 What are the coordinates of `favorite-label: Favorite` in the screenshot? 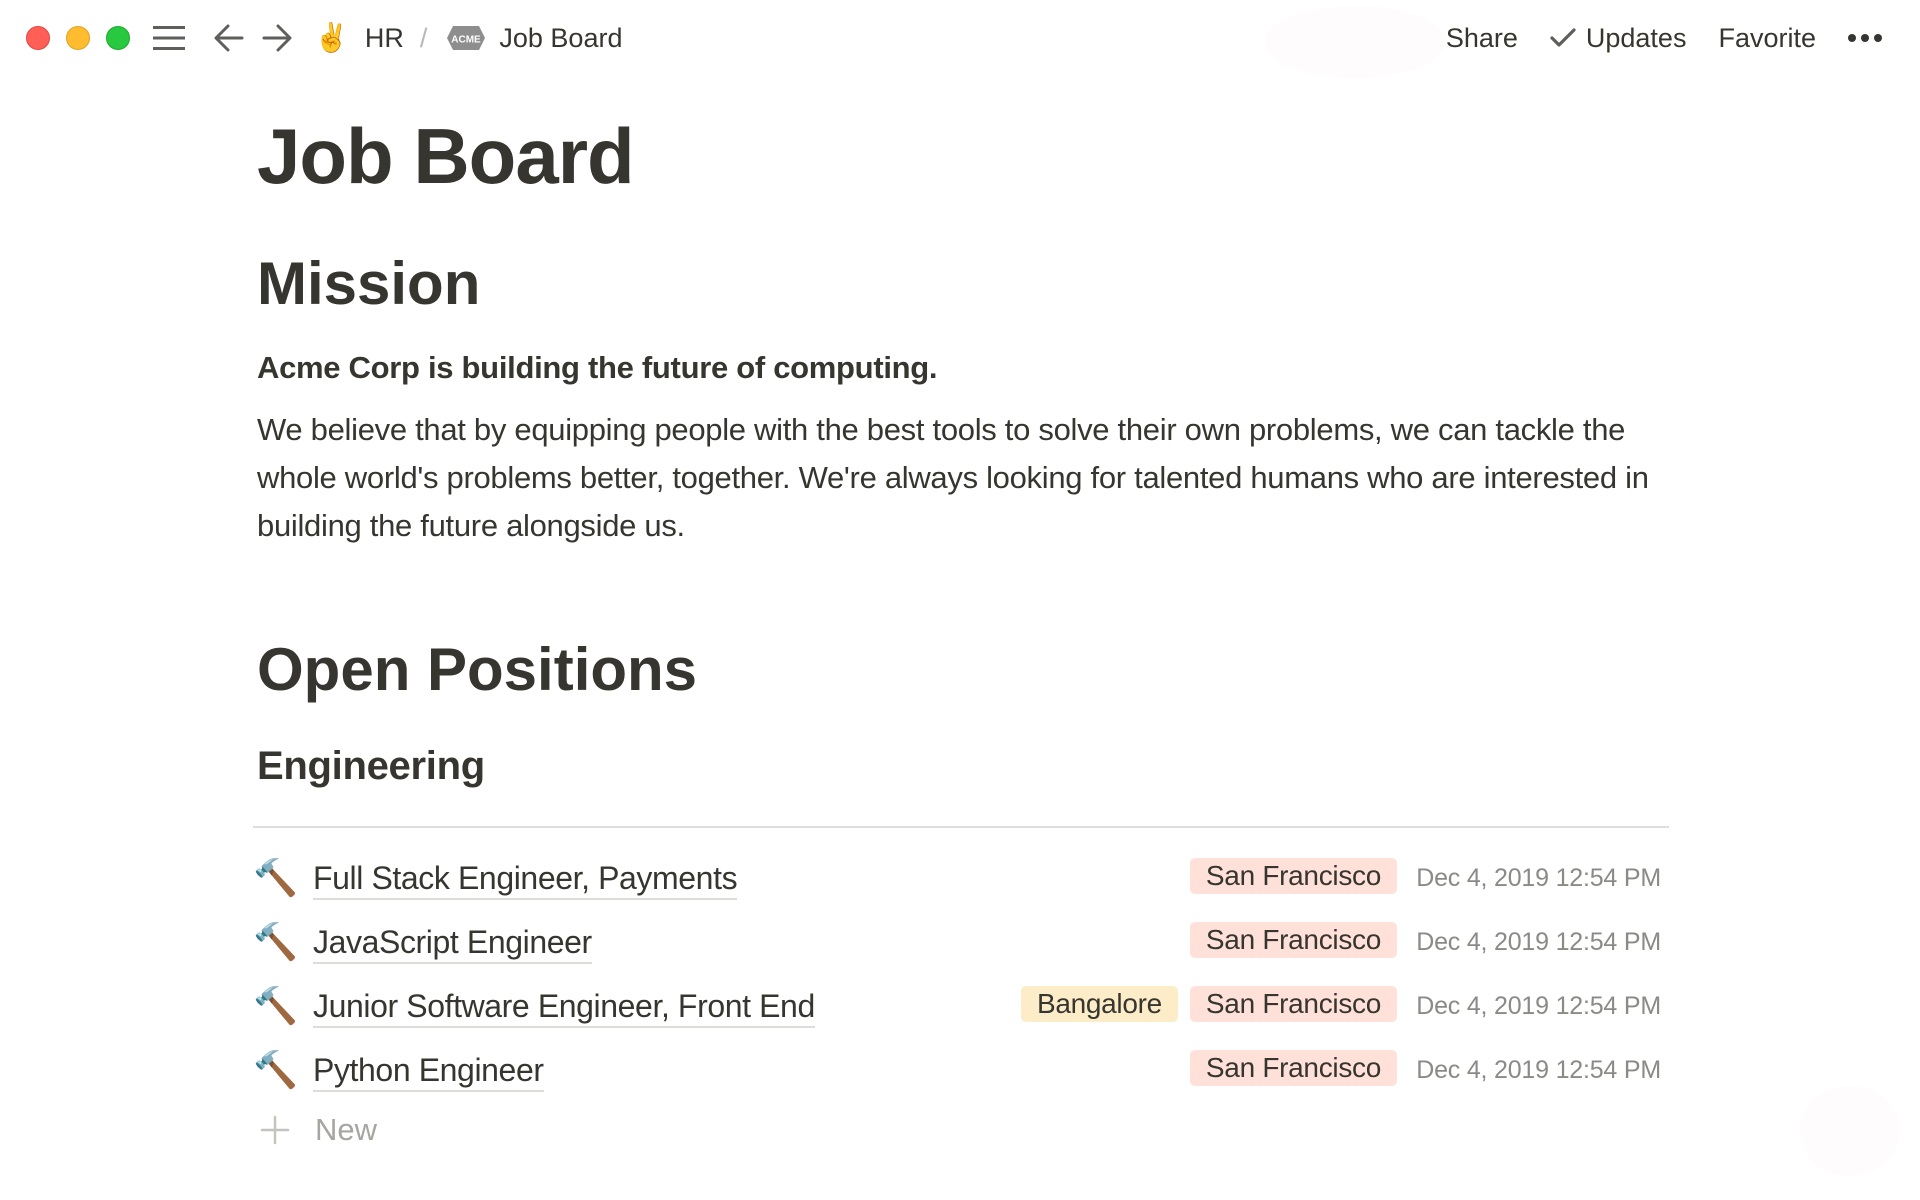 It's located at (1767, 37).